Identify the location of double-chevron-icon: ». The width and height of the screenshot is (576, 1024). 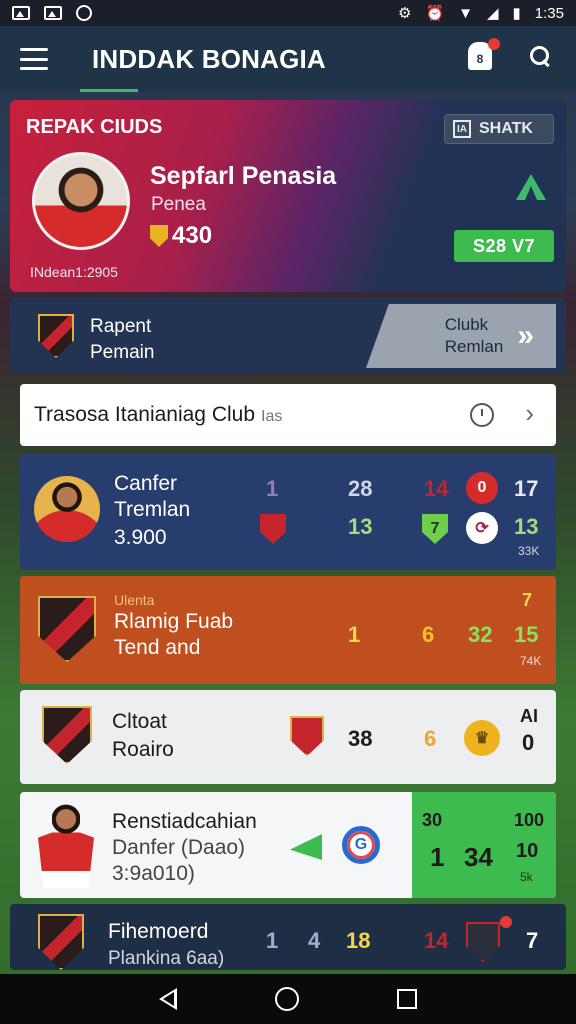
(525, 335).